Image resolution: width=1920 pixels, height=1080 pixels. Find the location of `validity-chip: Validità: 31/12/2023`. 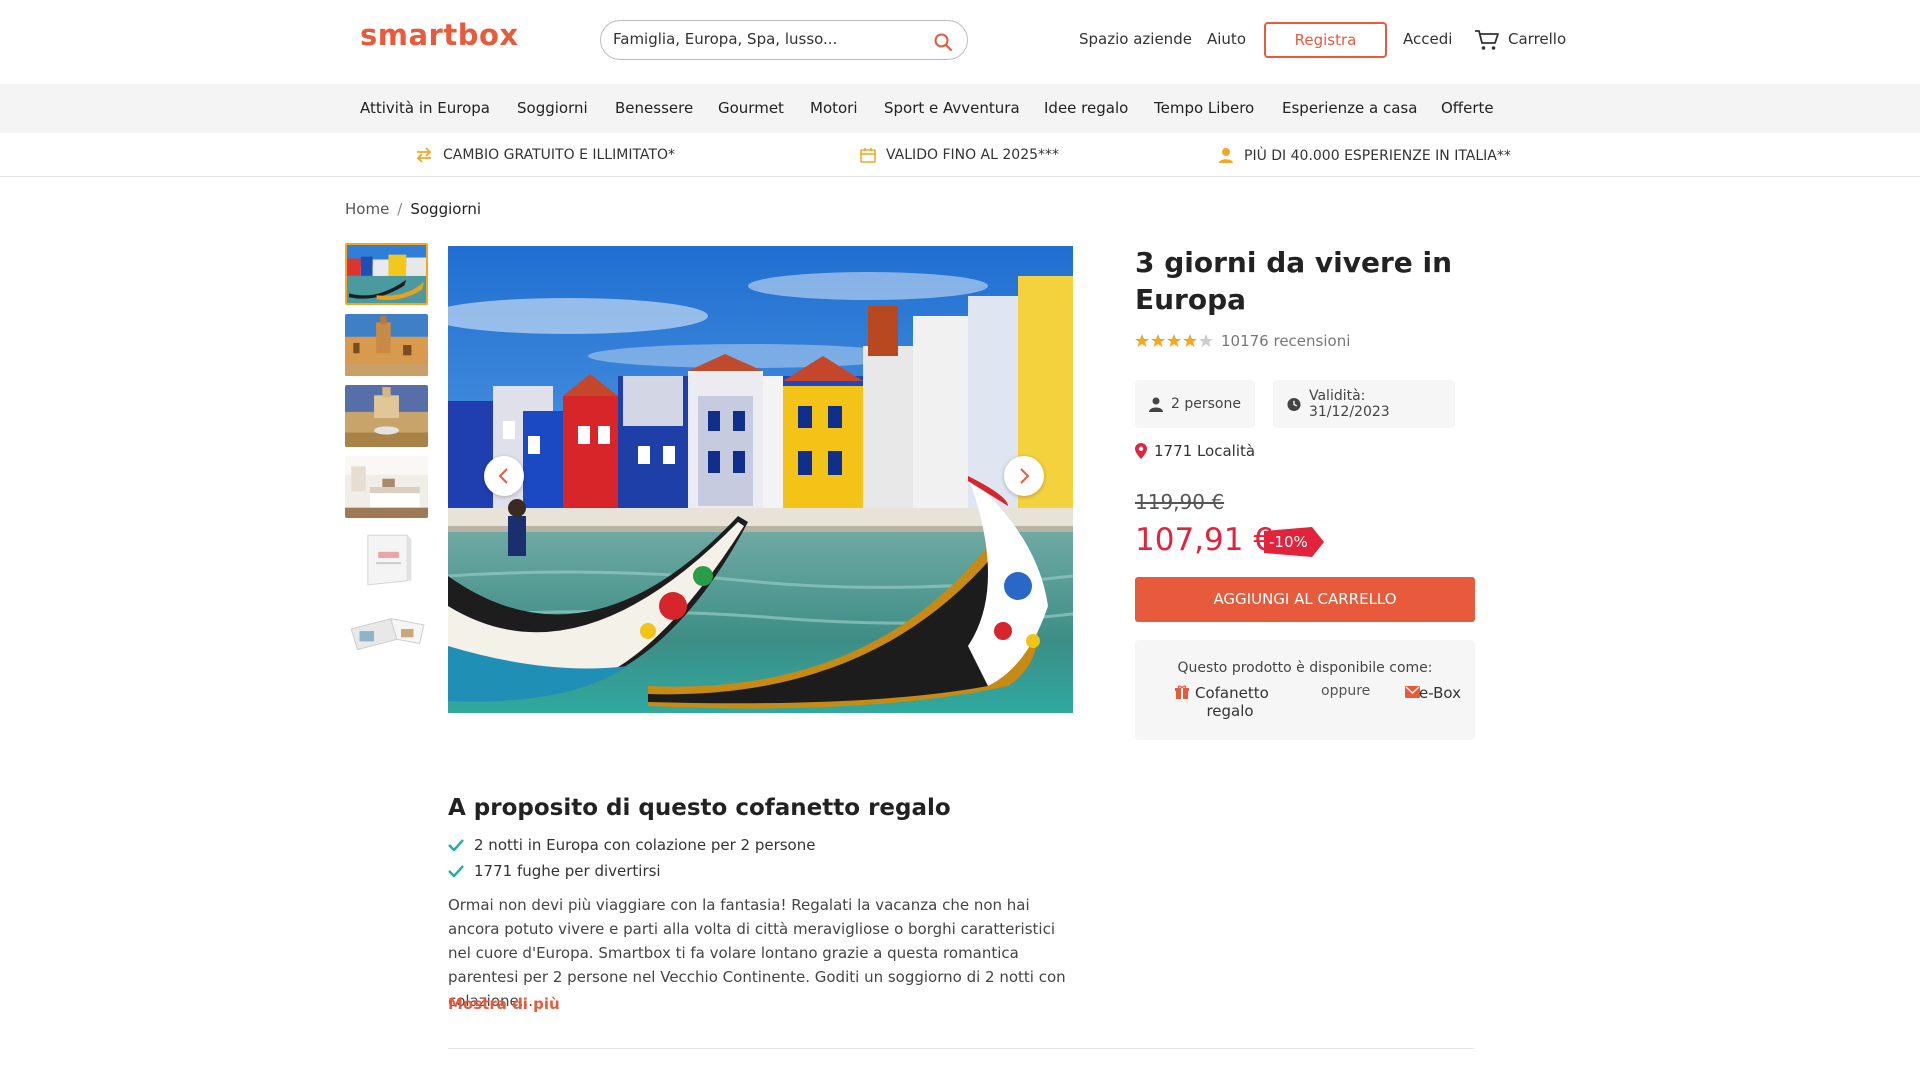

validity-chip: Validità: 31/12/2023 is located at coordinates (1364, 404).